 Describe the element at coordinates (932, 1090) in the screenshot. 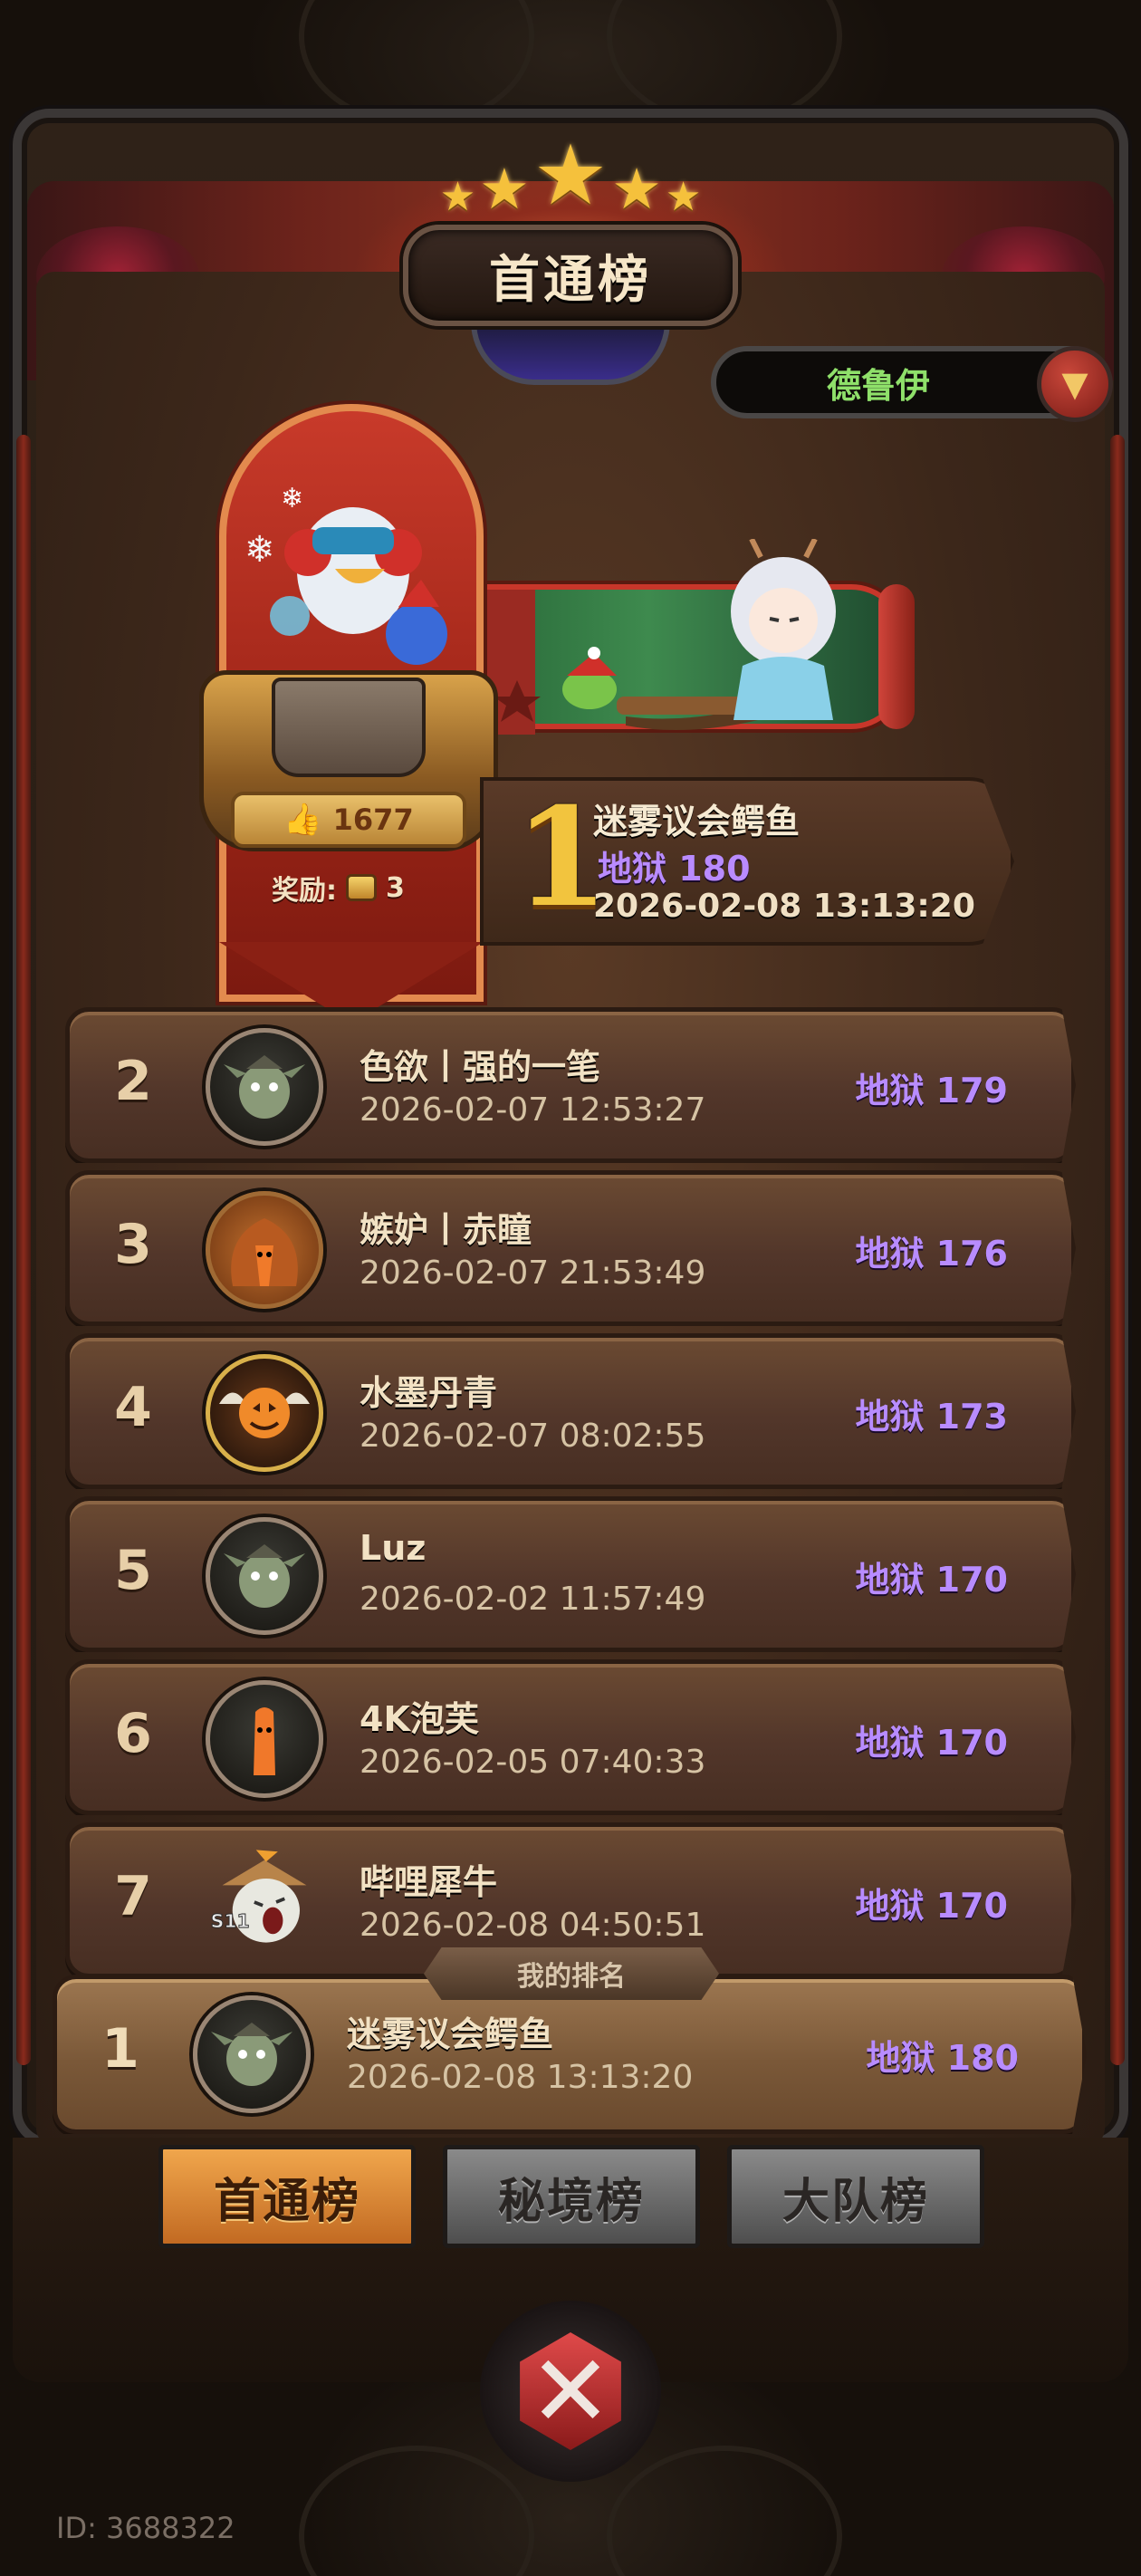

I see `difficulty-score: 地狱 179` at that location.